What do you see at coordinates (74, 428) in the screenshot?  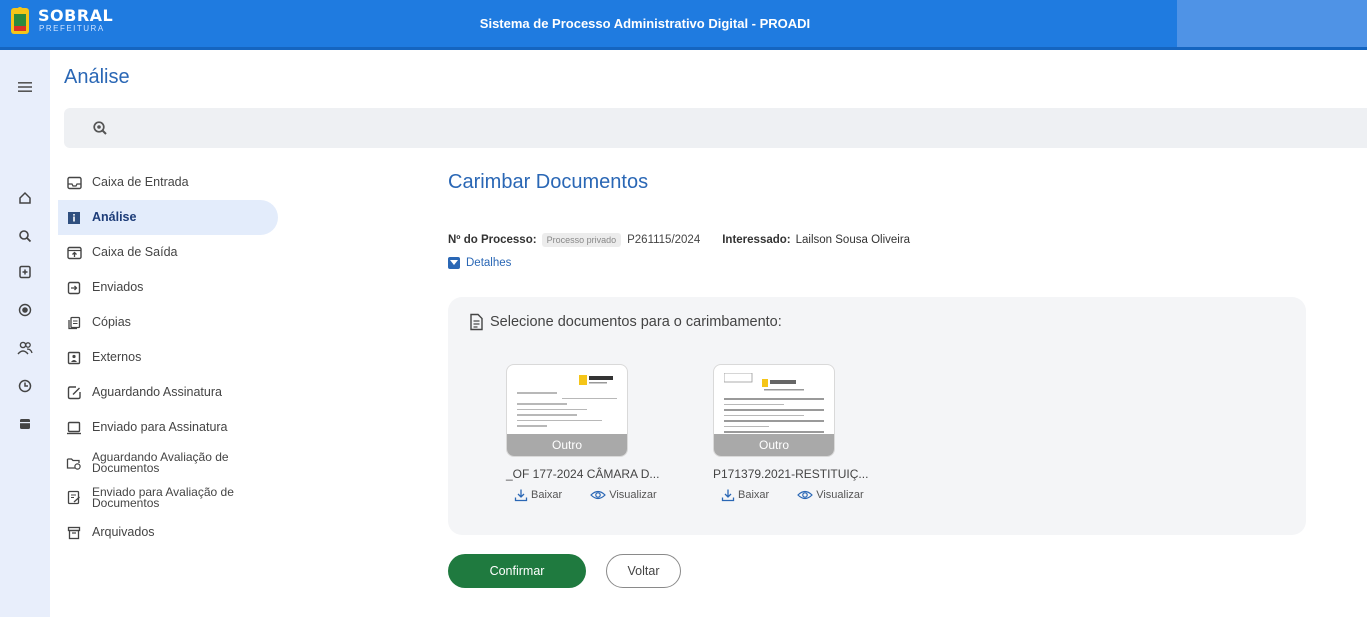 I see `sent-signature-icon` at bounding box center [74, 428].